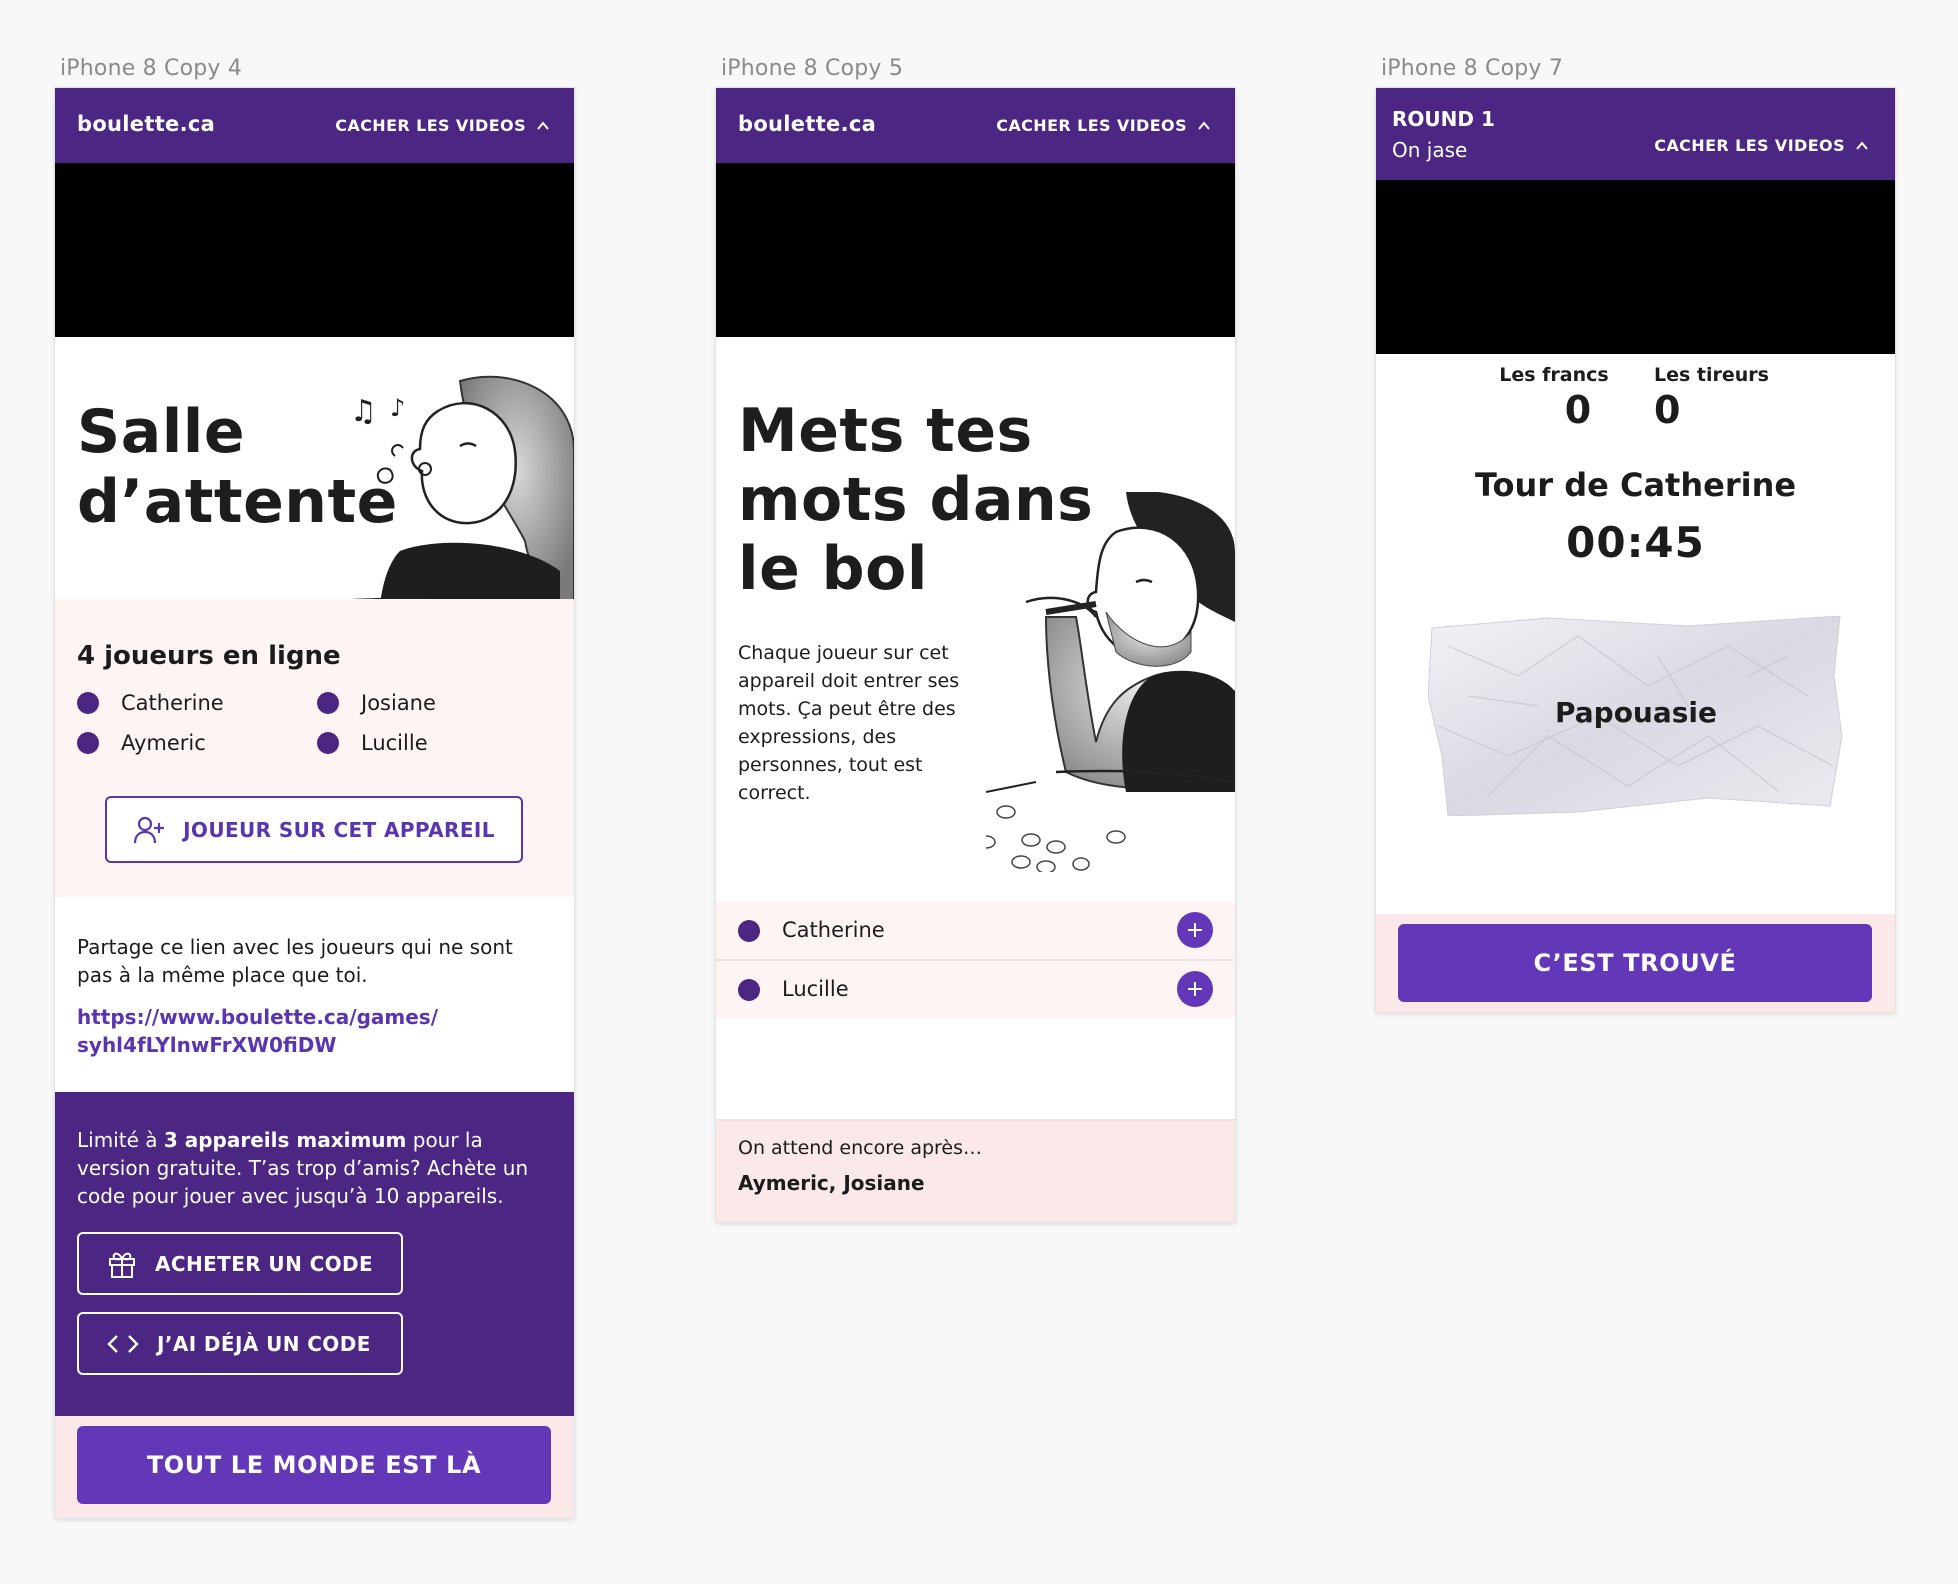 The image size is (1958, 1584). I want to click on hero-section: Salle d’attente ♫ ♪, so click(314, 504).